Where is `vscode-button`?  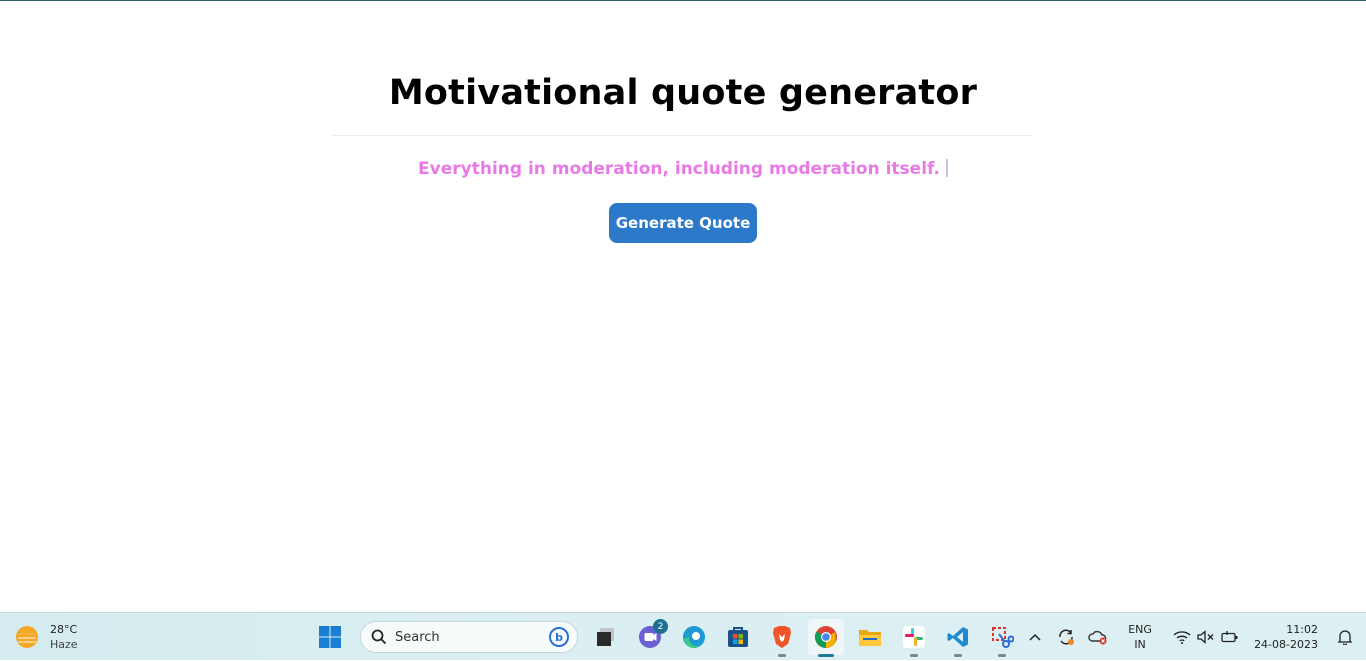 vscode-button is located at coordinates (958, 638).